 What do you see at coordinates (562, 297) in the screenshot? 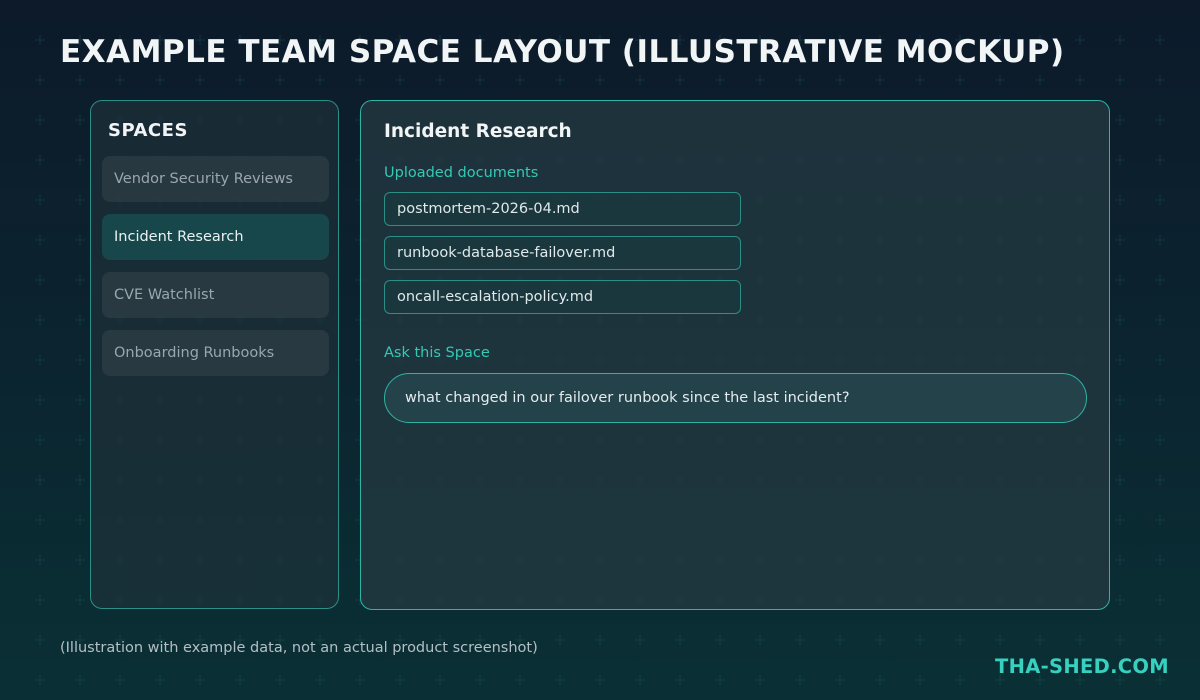
I see `document-item: oncall-escalation-policy.md` at bounding box center [562, 297].